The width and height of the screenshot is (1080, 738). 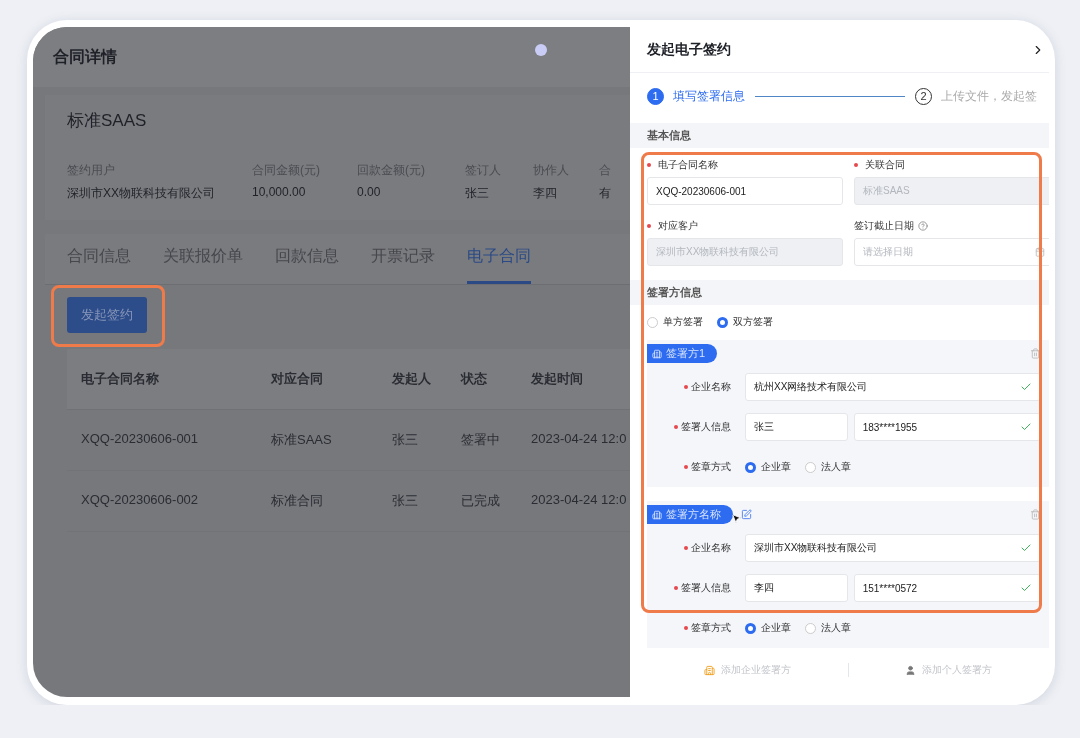 I want to click on table-cell: 标准SAAS, so click(x=317, y=440).